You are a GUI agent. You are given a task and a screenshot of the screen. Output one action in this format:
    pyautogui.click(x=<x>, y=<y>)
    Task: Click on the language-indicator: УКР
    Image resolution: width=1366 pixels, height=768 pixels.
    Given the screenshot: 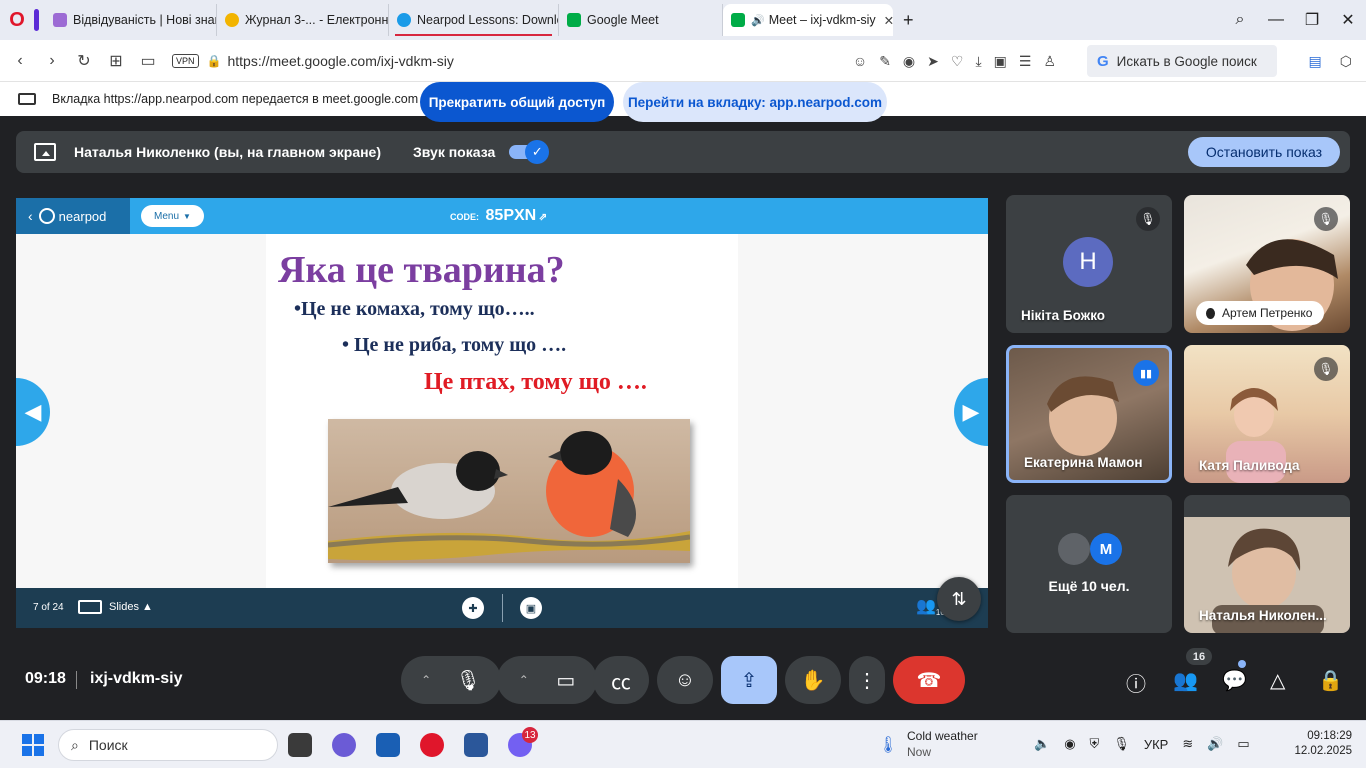 What is the action you would take?
    pyautogui.click(x=1156, y=744)
    